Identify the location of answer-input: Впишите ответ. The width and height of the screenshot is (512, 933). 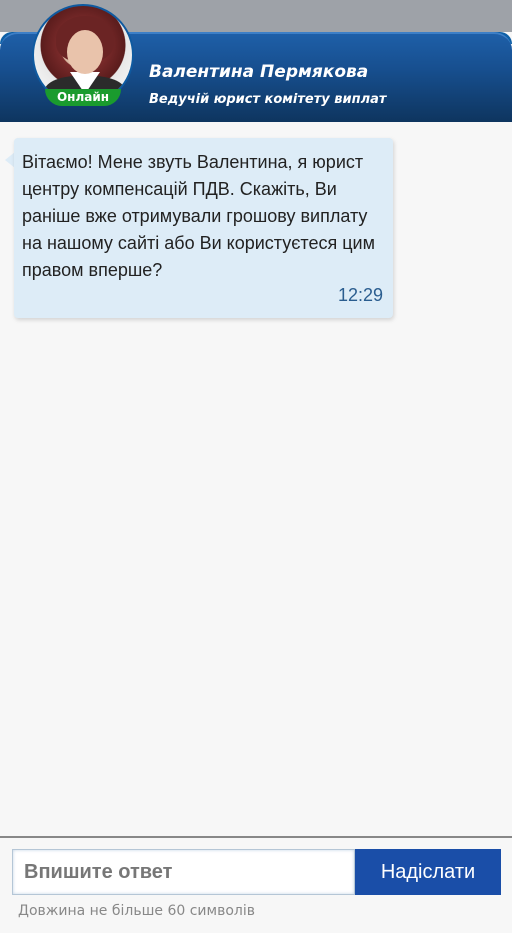
(183, 872).